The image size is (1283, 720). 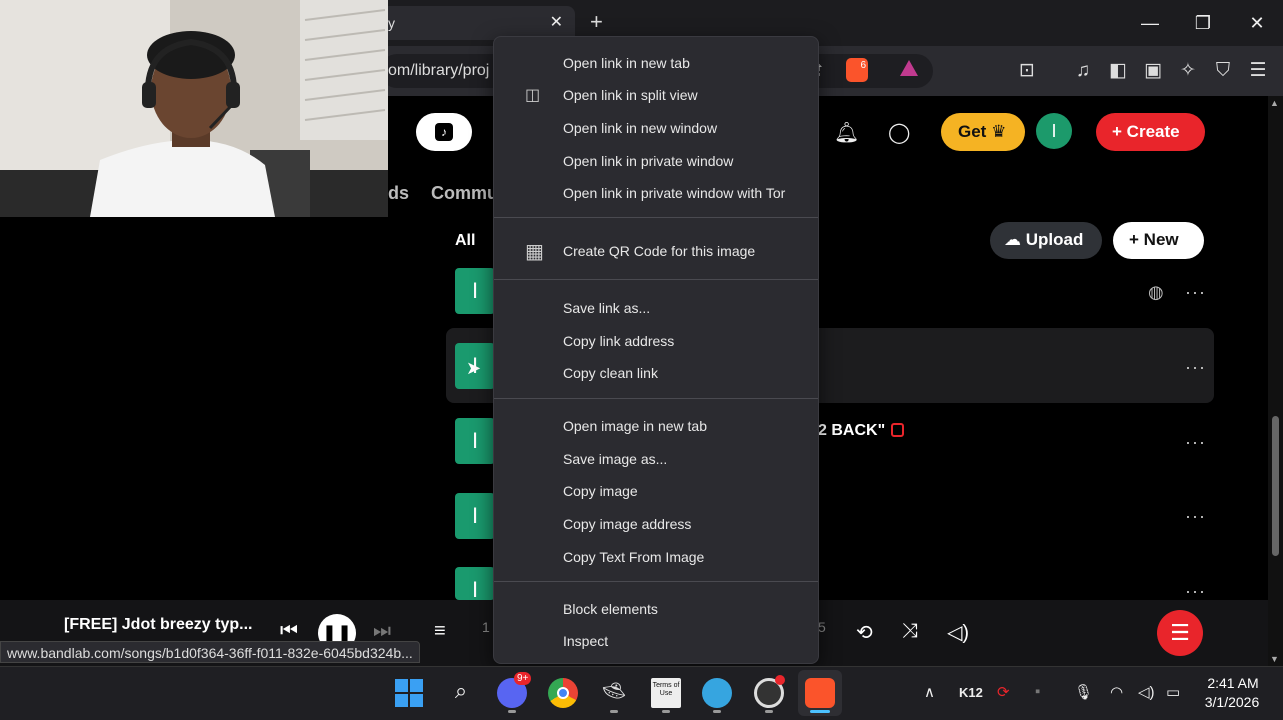 I want to click on scroll-up-icon: ▲, so click(x=1274, y=103).